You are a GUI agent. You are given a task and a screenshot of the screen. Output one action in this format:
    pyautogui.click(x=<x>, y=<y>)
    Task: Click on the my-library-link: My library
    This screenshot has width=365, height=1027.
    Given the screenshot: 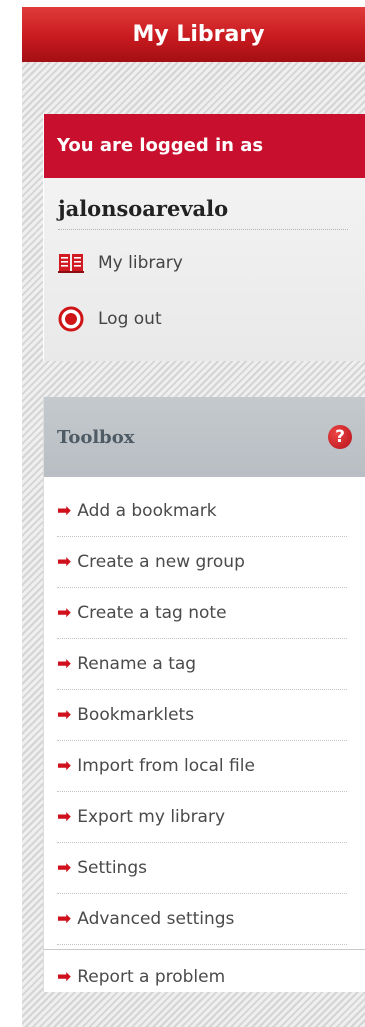 What is the action you would take?
    pyautogui.click(x=120, y=263)
    